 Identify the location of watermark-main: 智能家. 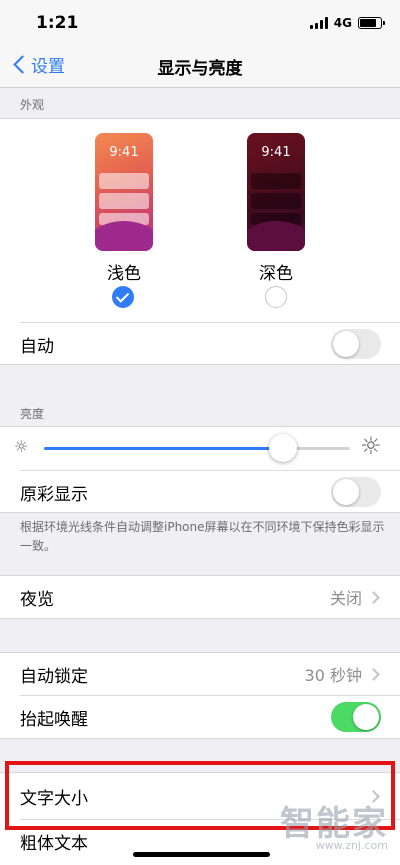
(334, 824).